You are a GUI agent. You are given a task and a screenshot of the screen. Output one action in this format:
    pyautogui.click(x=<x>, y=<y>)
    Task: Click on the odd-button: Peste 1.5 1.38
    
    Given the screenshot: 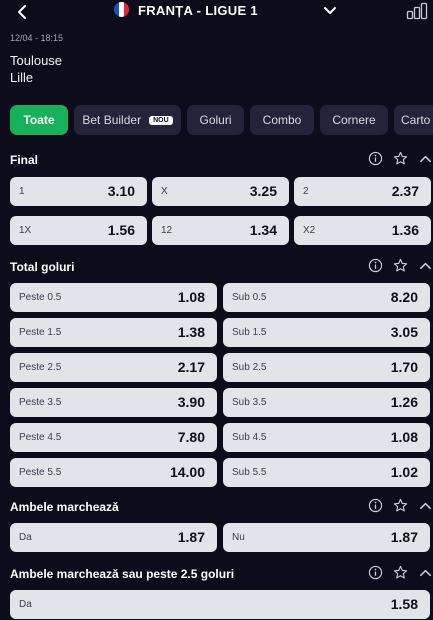 What is the action you would take?
    pyautogui.click(x=113, y=332)
    